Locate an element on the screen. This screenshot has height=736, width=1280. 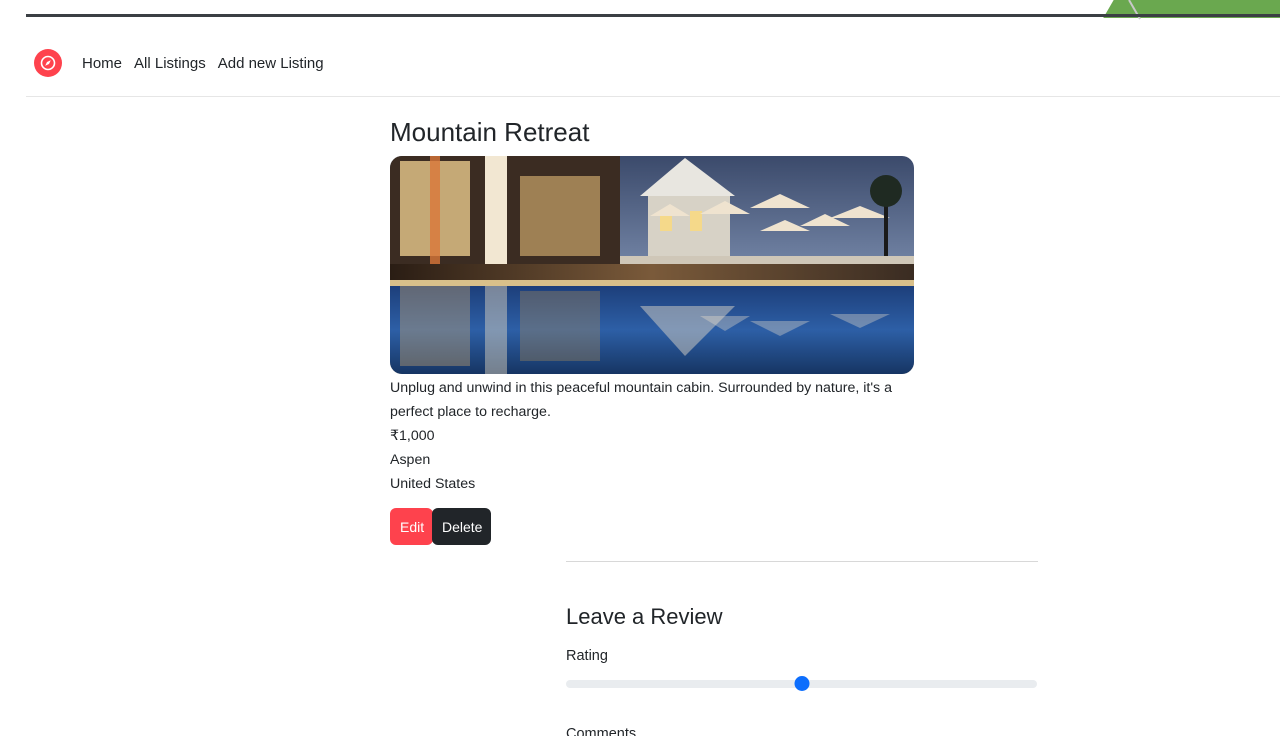
listing-country: United States is located at coordinates (433, 484).